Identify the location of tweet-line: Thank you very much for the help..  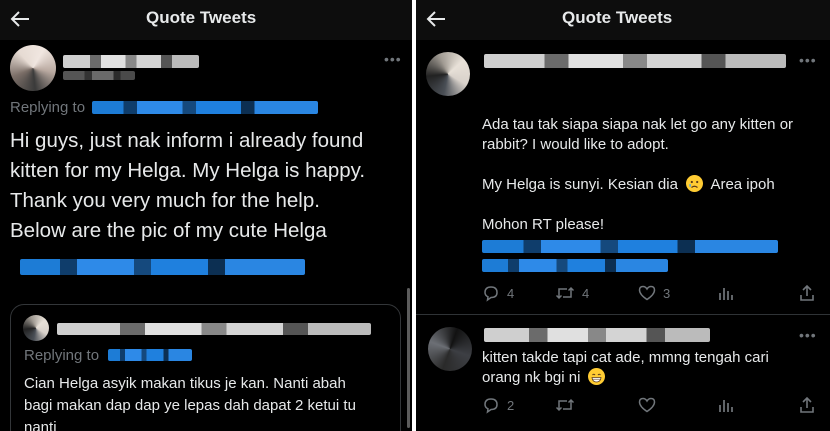
(165, 200).